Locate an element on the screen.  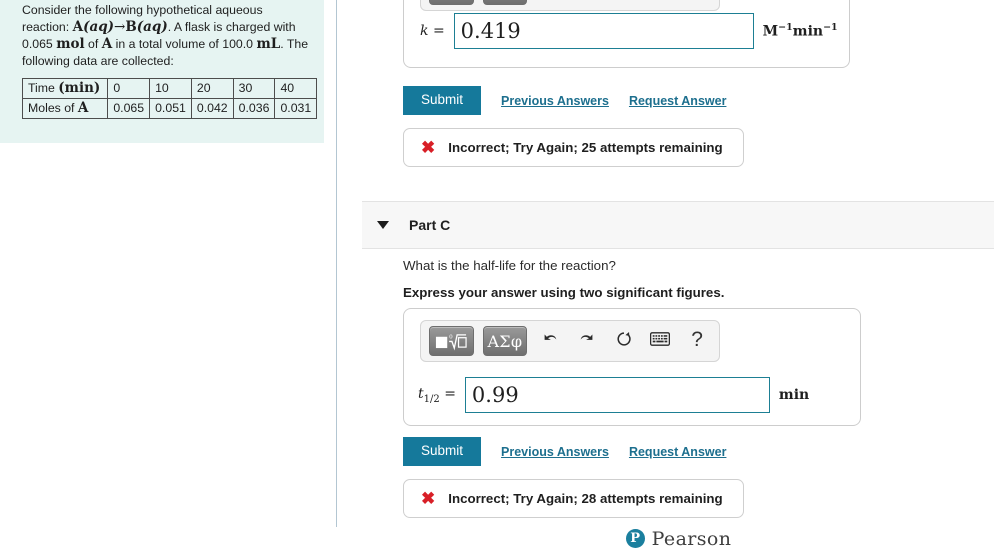
problem-amount: 0.065 is located at coordinates (37, 44).